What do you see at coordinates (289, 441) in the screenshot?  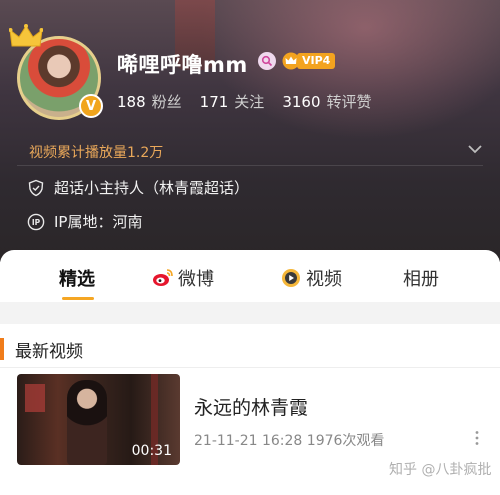 I see `video-meta: 21-11-21 16:28 1976次观看` at bounding box center [289, 441].